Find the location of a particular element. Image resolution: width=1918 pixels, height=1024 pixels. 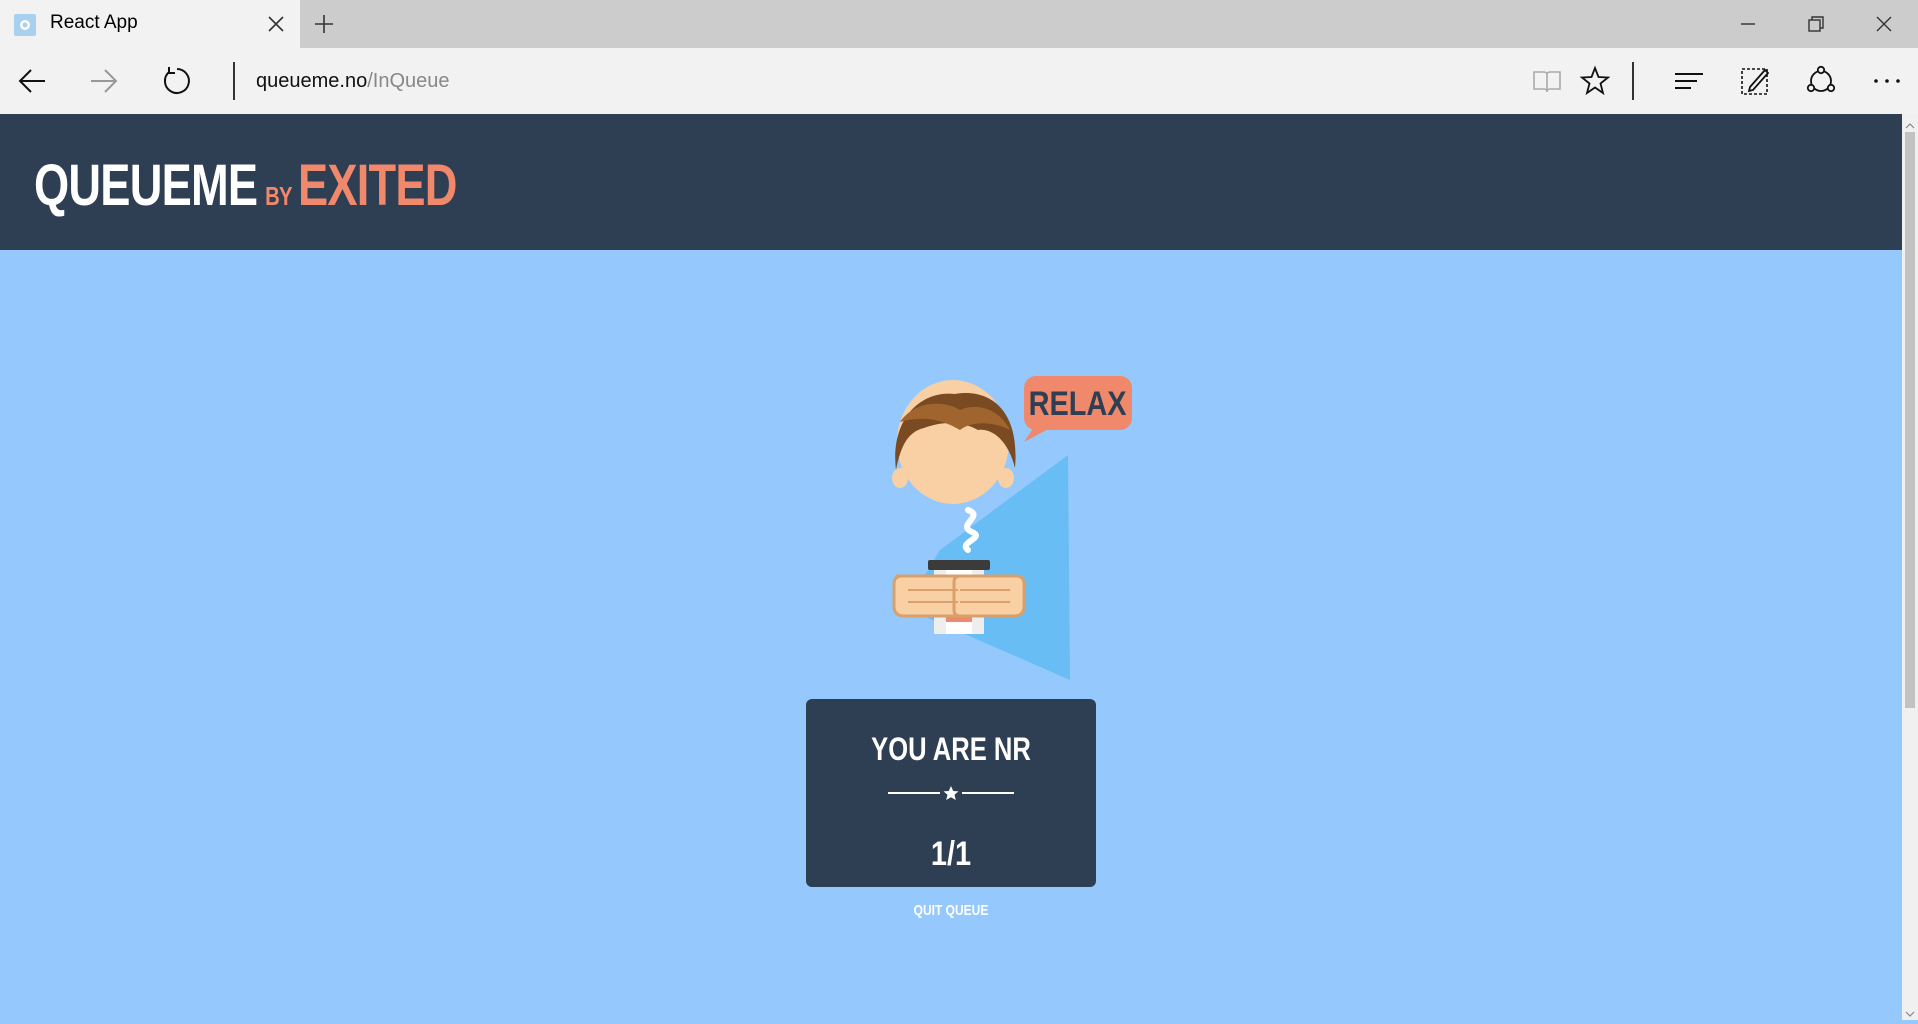

favorite-star-icon is located at coordinates (1595, 81).